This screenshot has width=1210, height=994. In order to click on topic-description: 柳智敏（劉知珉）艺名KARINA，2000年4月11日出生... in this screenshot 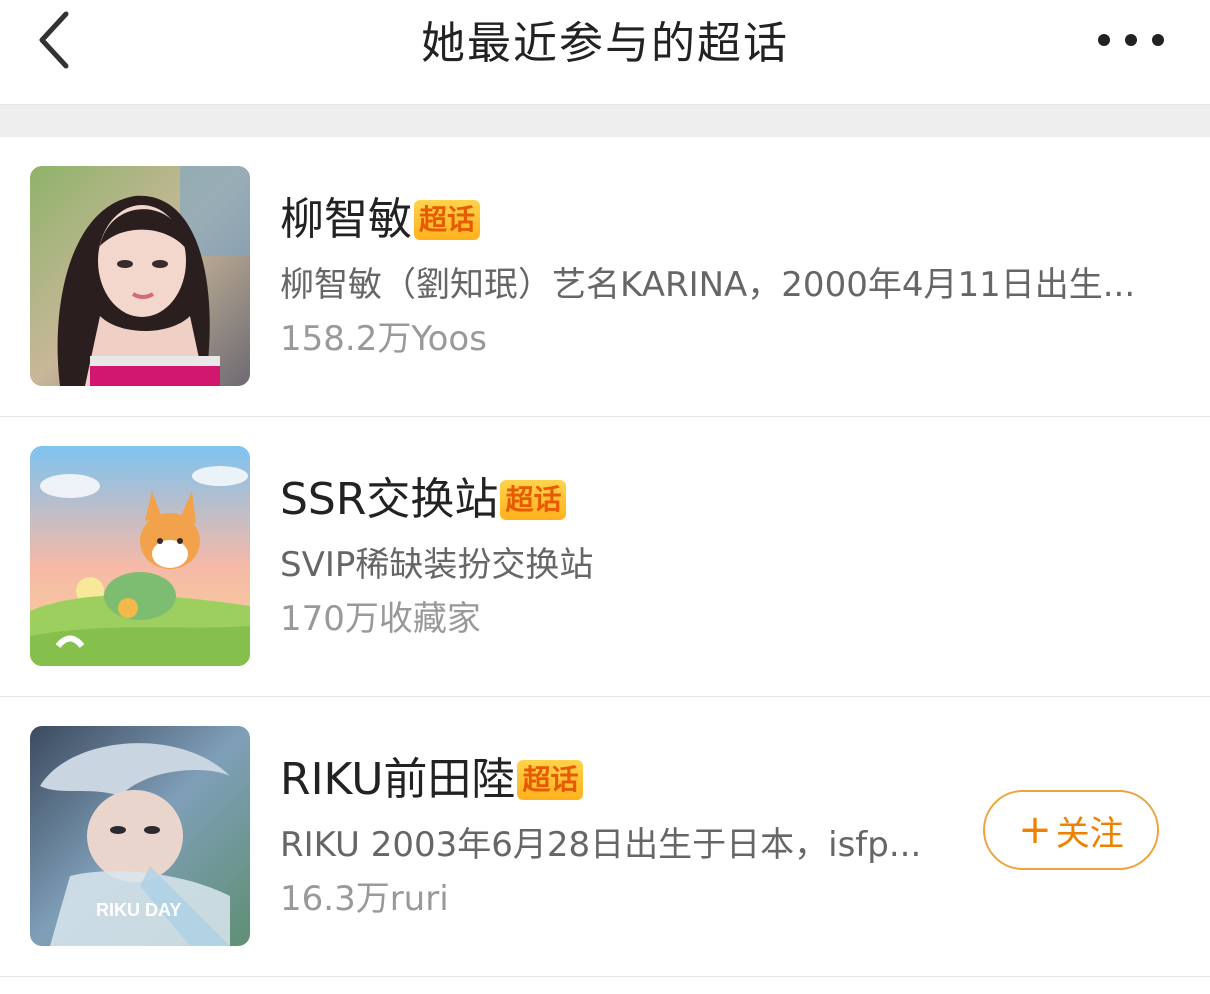, I will do `click(708, 285)`.